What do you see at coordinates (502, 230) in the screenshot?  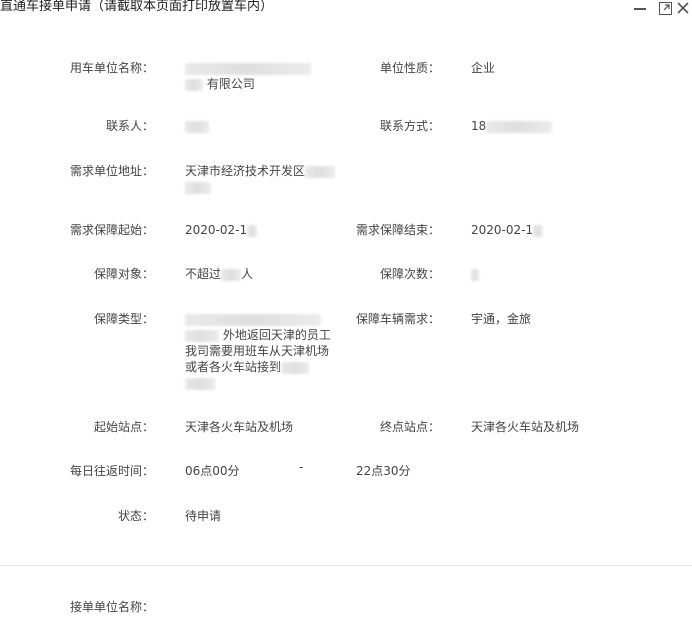 I see `end-date-text: 2020-02-1` at bounding box center [502, 230].